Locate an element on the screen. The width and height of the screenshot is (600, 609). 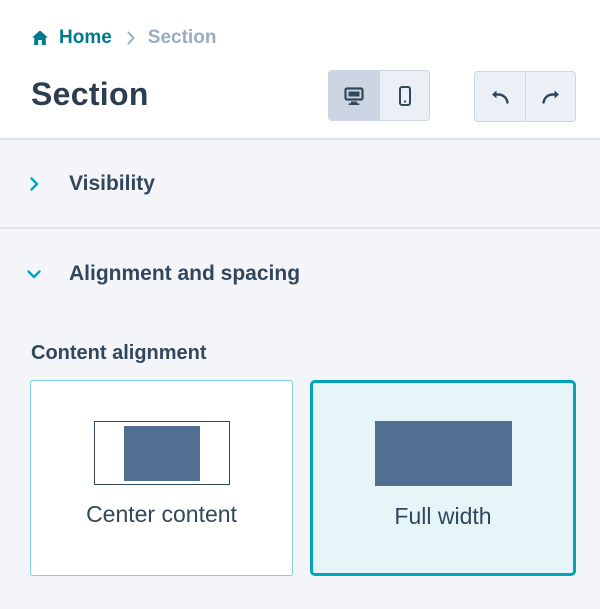
history-controls is located at coordinates (525, 96).